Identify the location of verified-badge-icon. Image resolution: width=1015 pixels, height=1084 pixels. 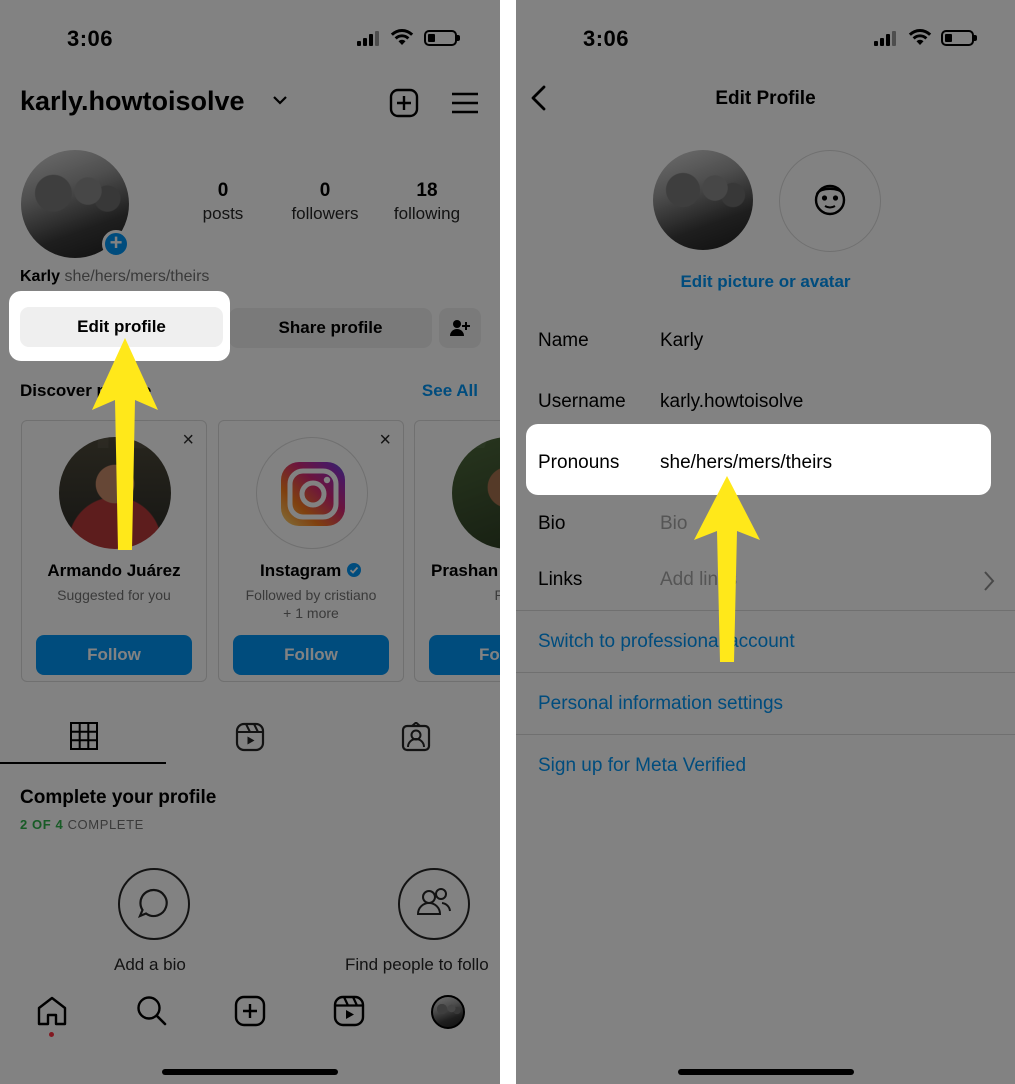
(353, 570).